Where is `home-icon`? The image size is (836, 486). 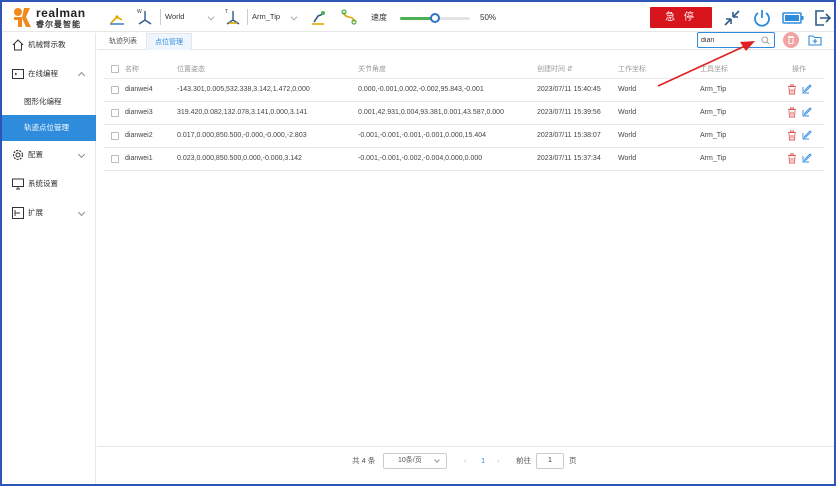
home-icon is located at coordinates (18, 45).